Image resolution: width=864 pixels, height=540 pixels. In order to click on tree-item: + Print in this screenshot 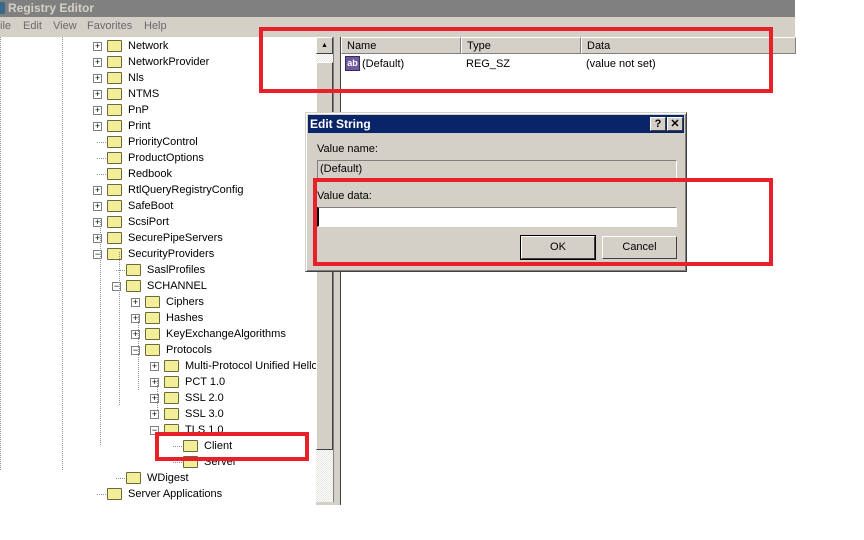, I will do `click(158, 126)`.